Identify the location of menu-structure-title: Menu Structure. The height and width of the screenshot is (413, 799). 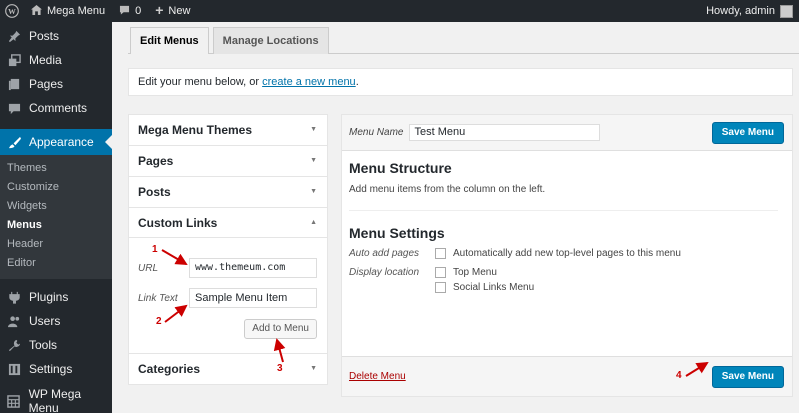
(400, 168).